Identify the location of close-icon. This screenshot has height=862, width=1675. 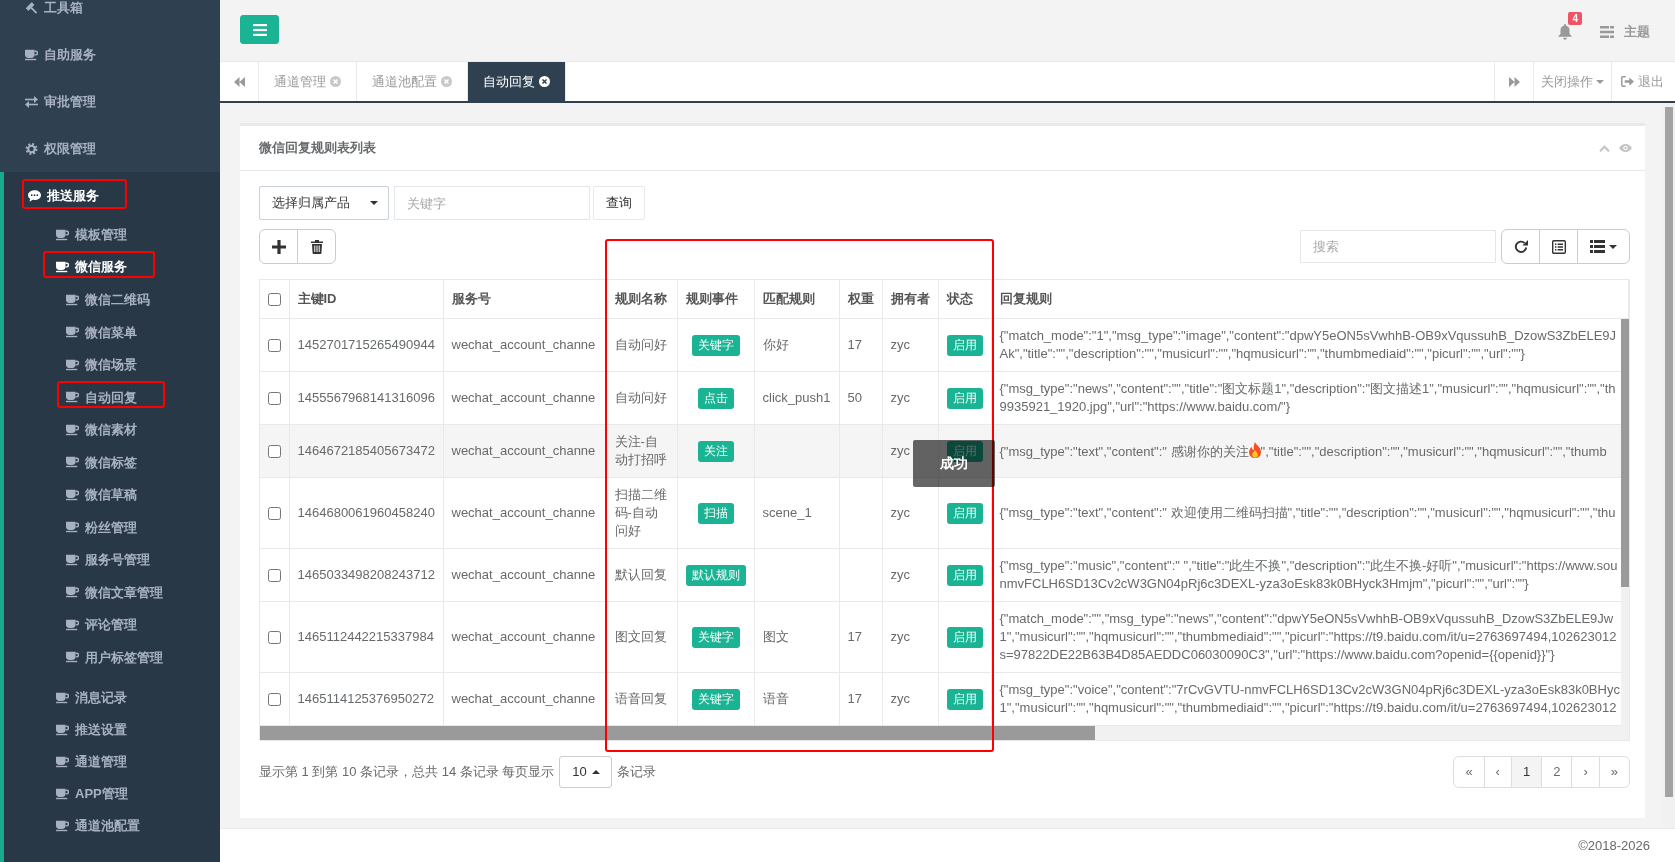
(544, 81).